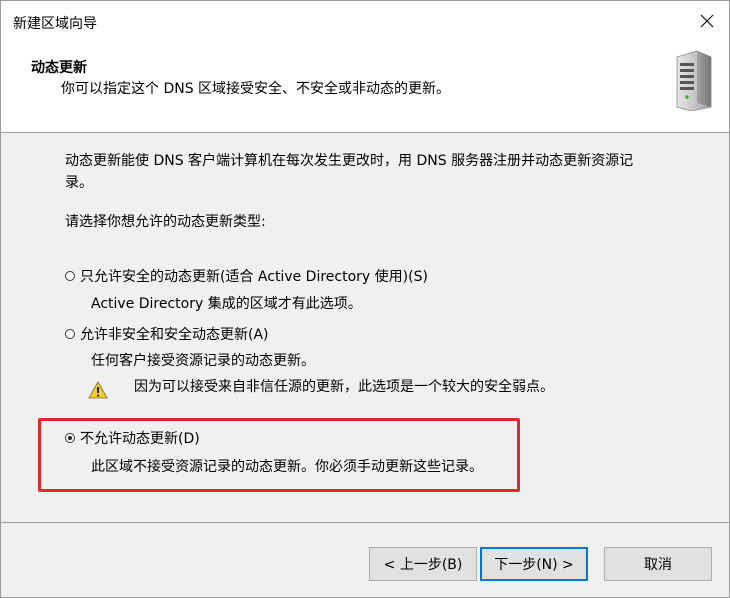  Describe the element at coordinates (694, 80) in the screenshot. I see `server-icon` at that location.